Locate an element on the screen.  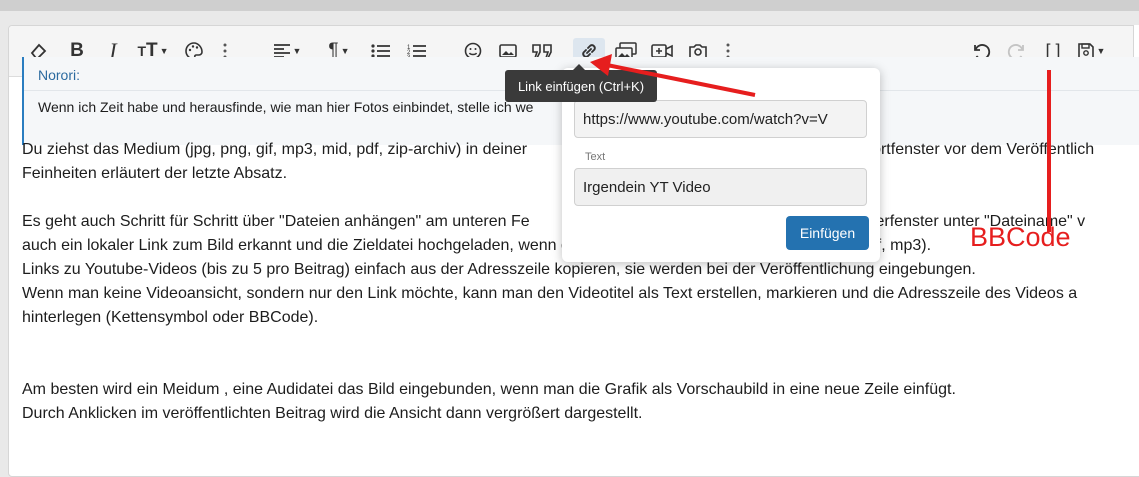
browser-top-strip is located at coordinates (569, 5).